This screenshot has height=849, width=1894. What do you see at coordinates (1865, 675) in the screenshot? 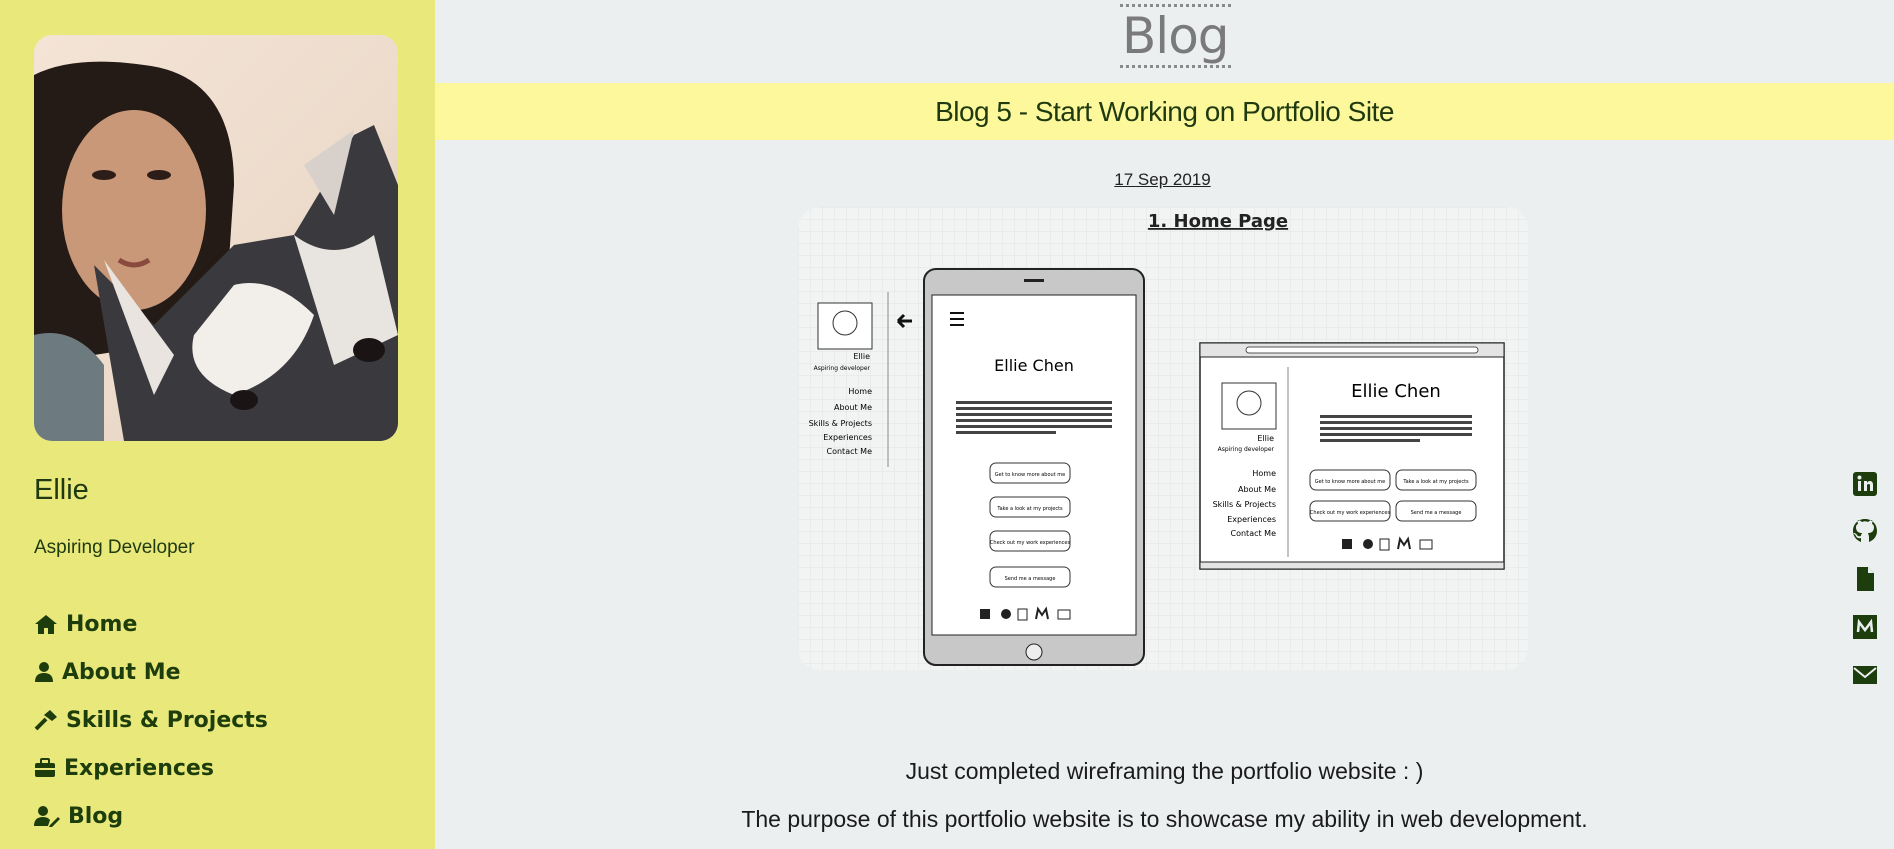
I see `email-icon` at bounding box center [1865, 675].